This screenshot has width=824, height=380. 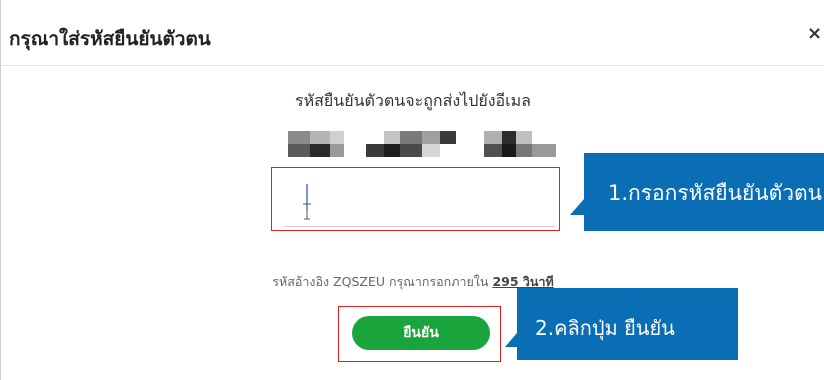 What do you see at coordinates (605, 328) in the screenshot?
I see `step2-text: 2.คลิกปุ่ม ยืนยัน` at bounding box center [605, 328].